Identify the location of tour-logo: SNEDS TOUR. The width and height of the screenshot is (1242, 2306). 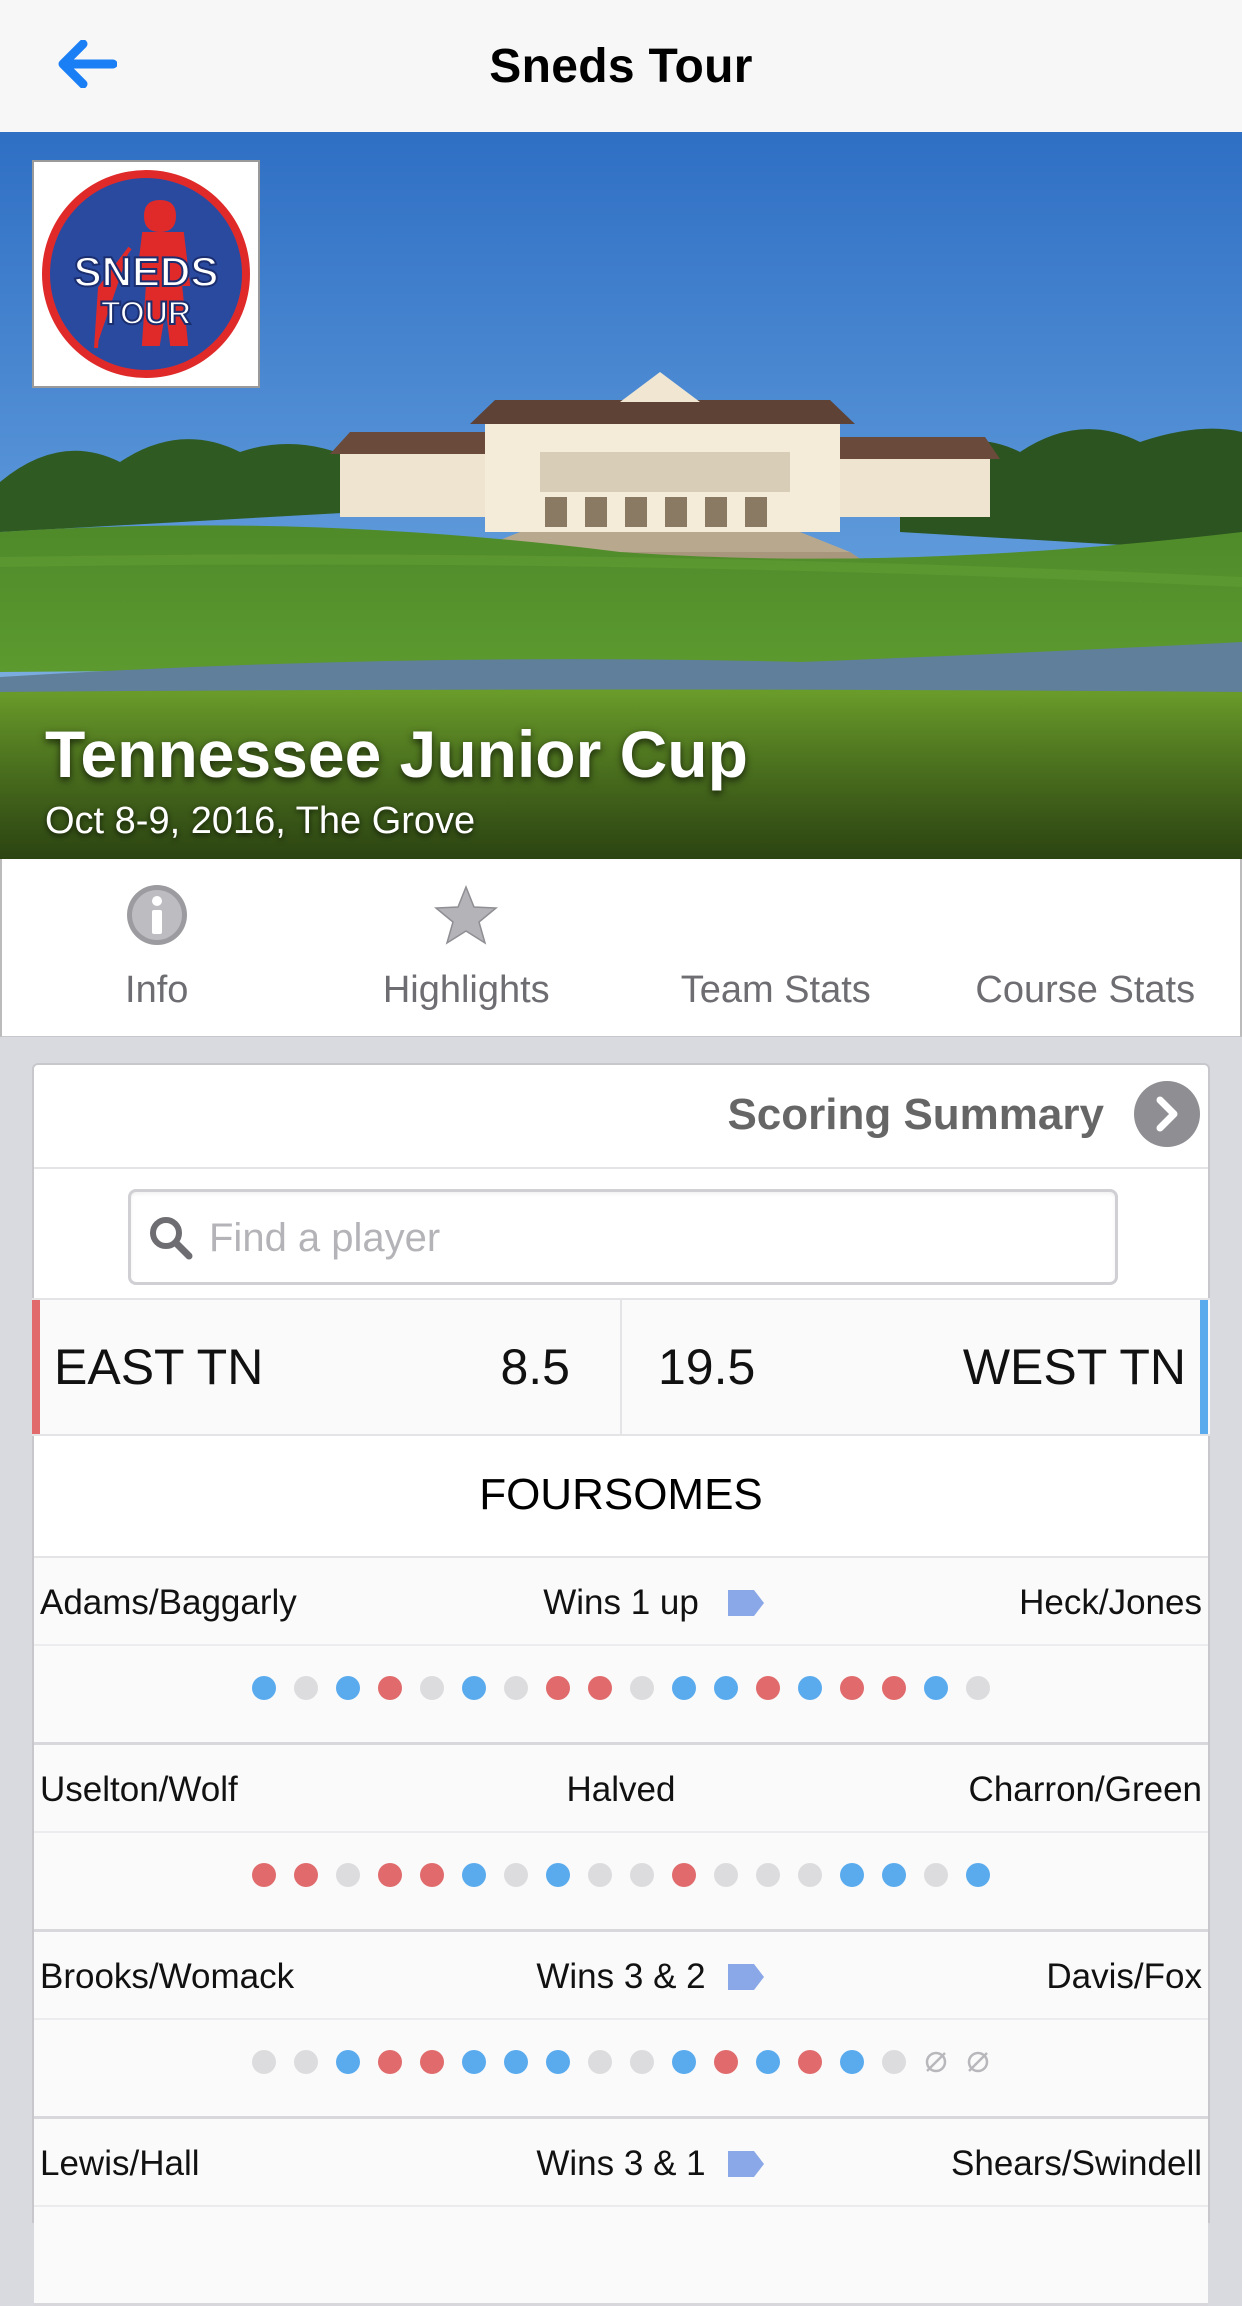
(146, 274).